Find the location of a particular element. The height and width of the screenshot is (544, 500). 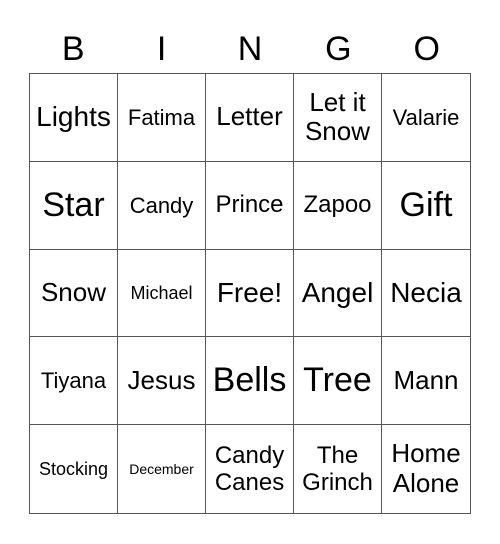

header-letter-b: B is located at coordinates (73, 49).